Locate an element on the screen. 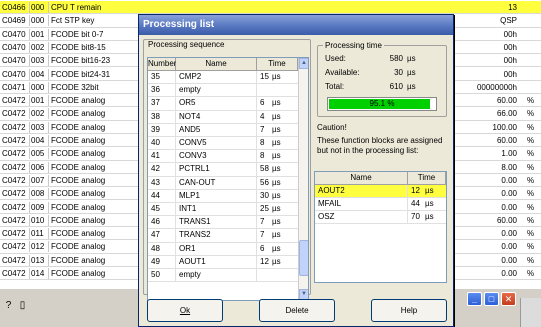 The image size is (541, 327). sequence-block-name: empty is located at coordinates (190, 274).